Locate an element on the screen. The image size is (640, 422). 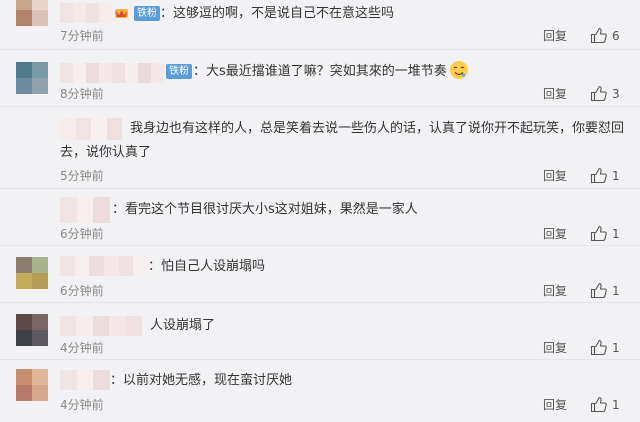
comment-text-body: ：大s最近擋谁道了嘛？突如其來的一堆节奏 is located at coordinates (320, 71).